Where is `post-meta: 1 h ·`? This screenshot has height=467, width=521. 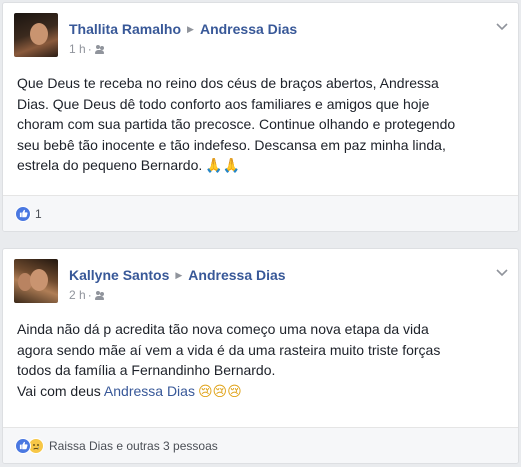
post-meta: 1 h · is located at coordinates (87, 49).